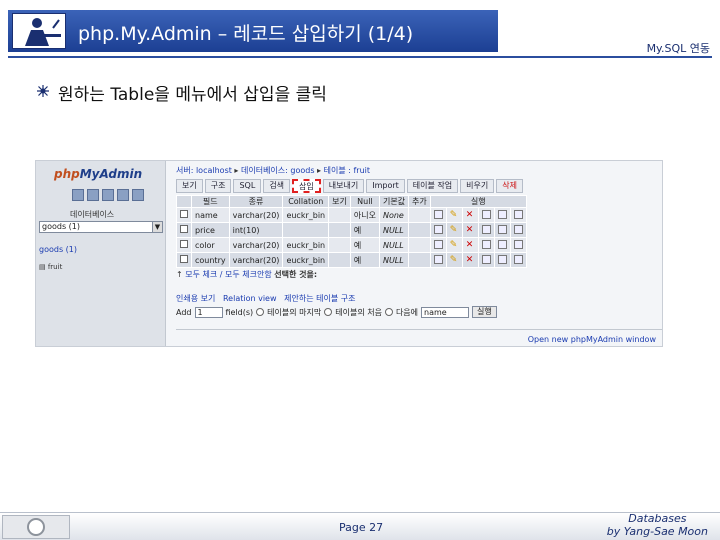 This screenshot has width=720, height=540. What do you see at coordinates (419, 201) in the screenshot?
I see `col-extra: 추가` at bounding box center [419, 201].